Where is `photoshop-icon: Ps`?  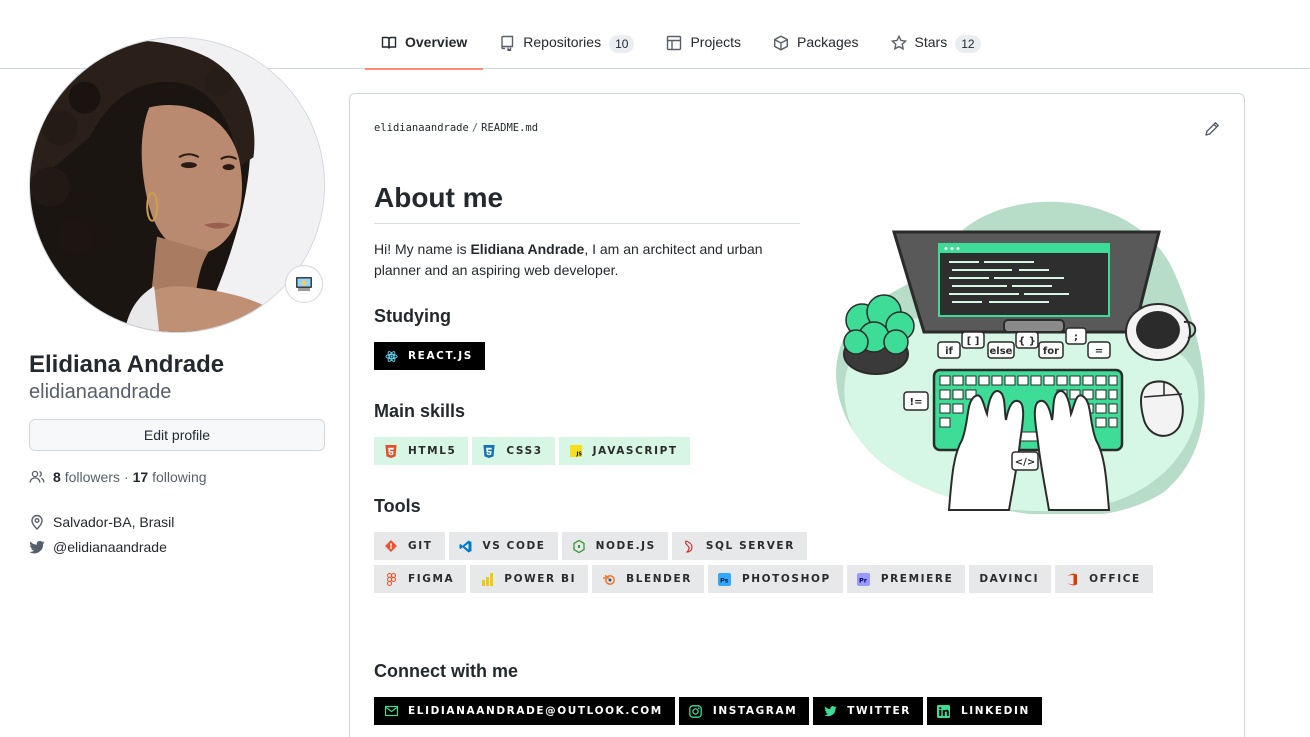
photoshop-icon: Ps is located at coordinates (725, 579).